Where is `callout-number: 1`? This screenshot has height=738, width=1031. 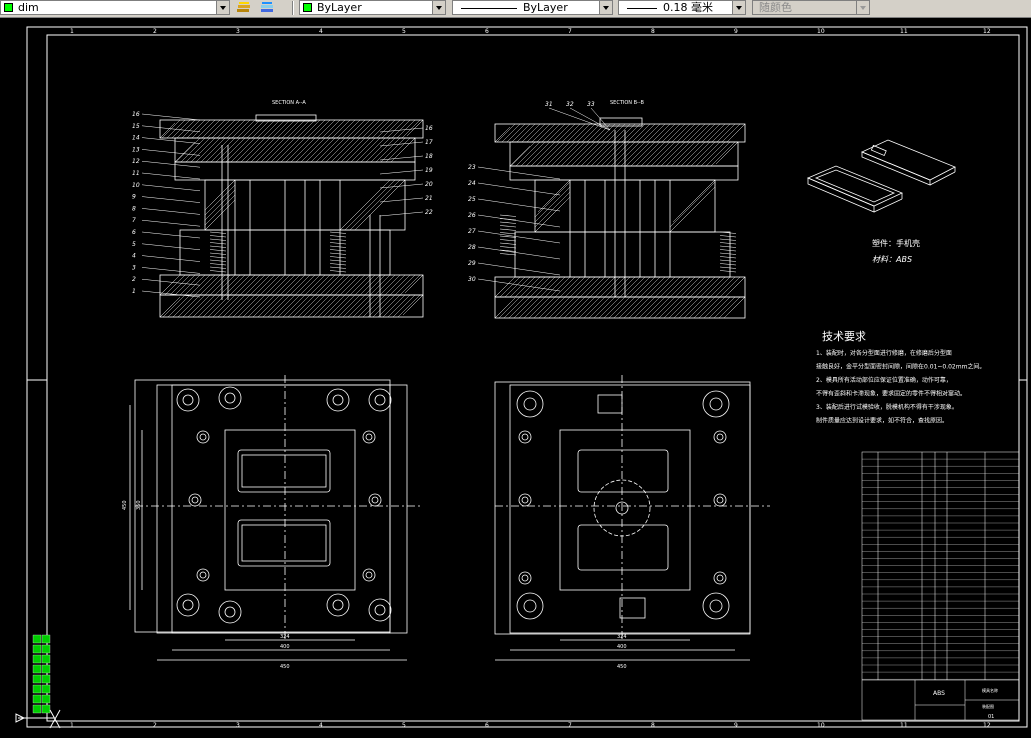 callout-number: 1 is located at coordinates (134, 291).